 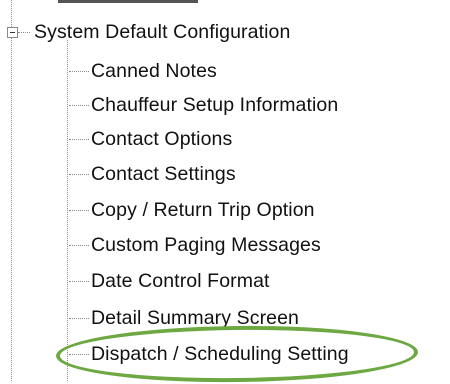 What do you see at coordinates (214, 105) in the screenshot?
I see `tree-node-chauffeur-setup-information: Chauffeur Setup Information` at bounding box center [214, 105].